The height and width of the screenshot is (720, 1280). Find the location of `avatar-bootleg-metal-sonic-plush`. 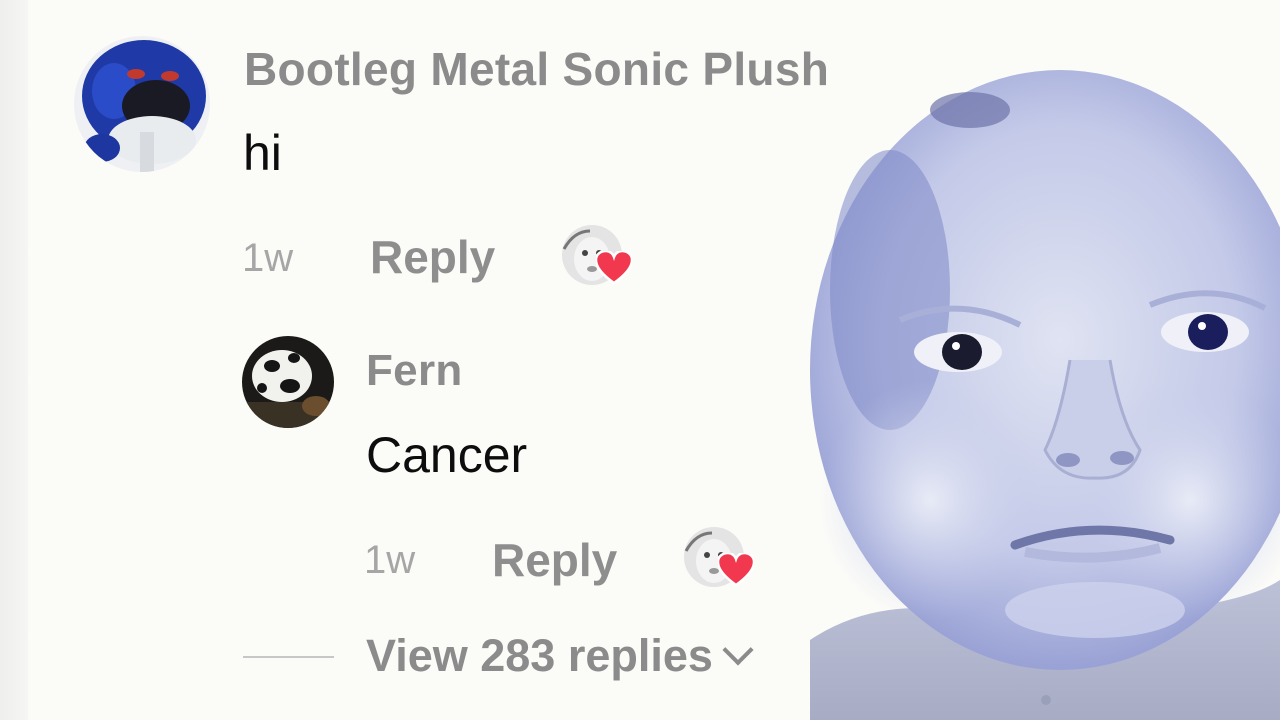

avatar-bootleg-metal-sonic-plush is located at coordinates (142, 104).